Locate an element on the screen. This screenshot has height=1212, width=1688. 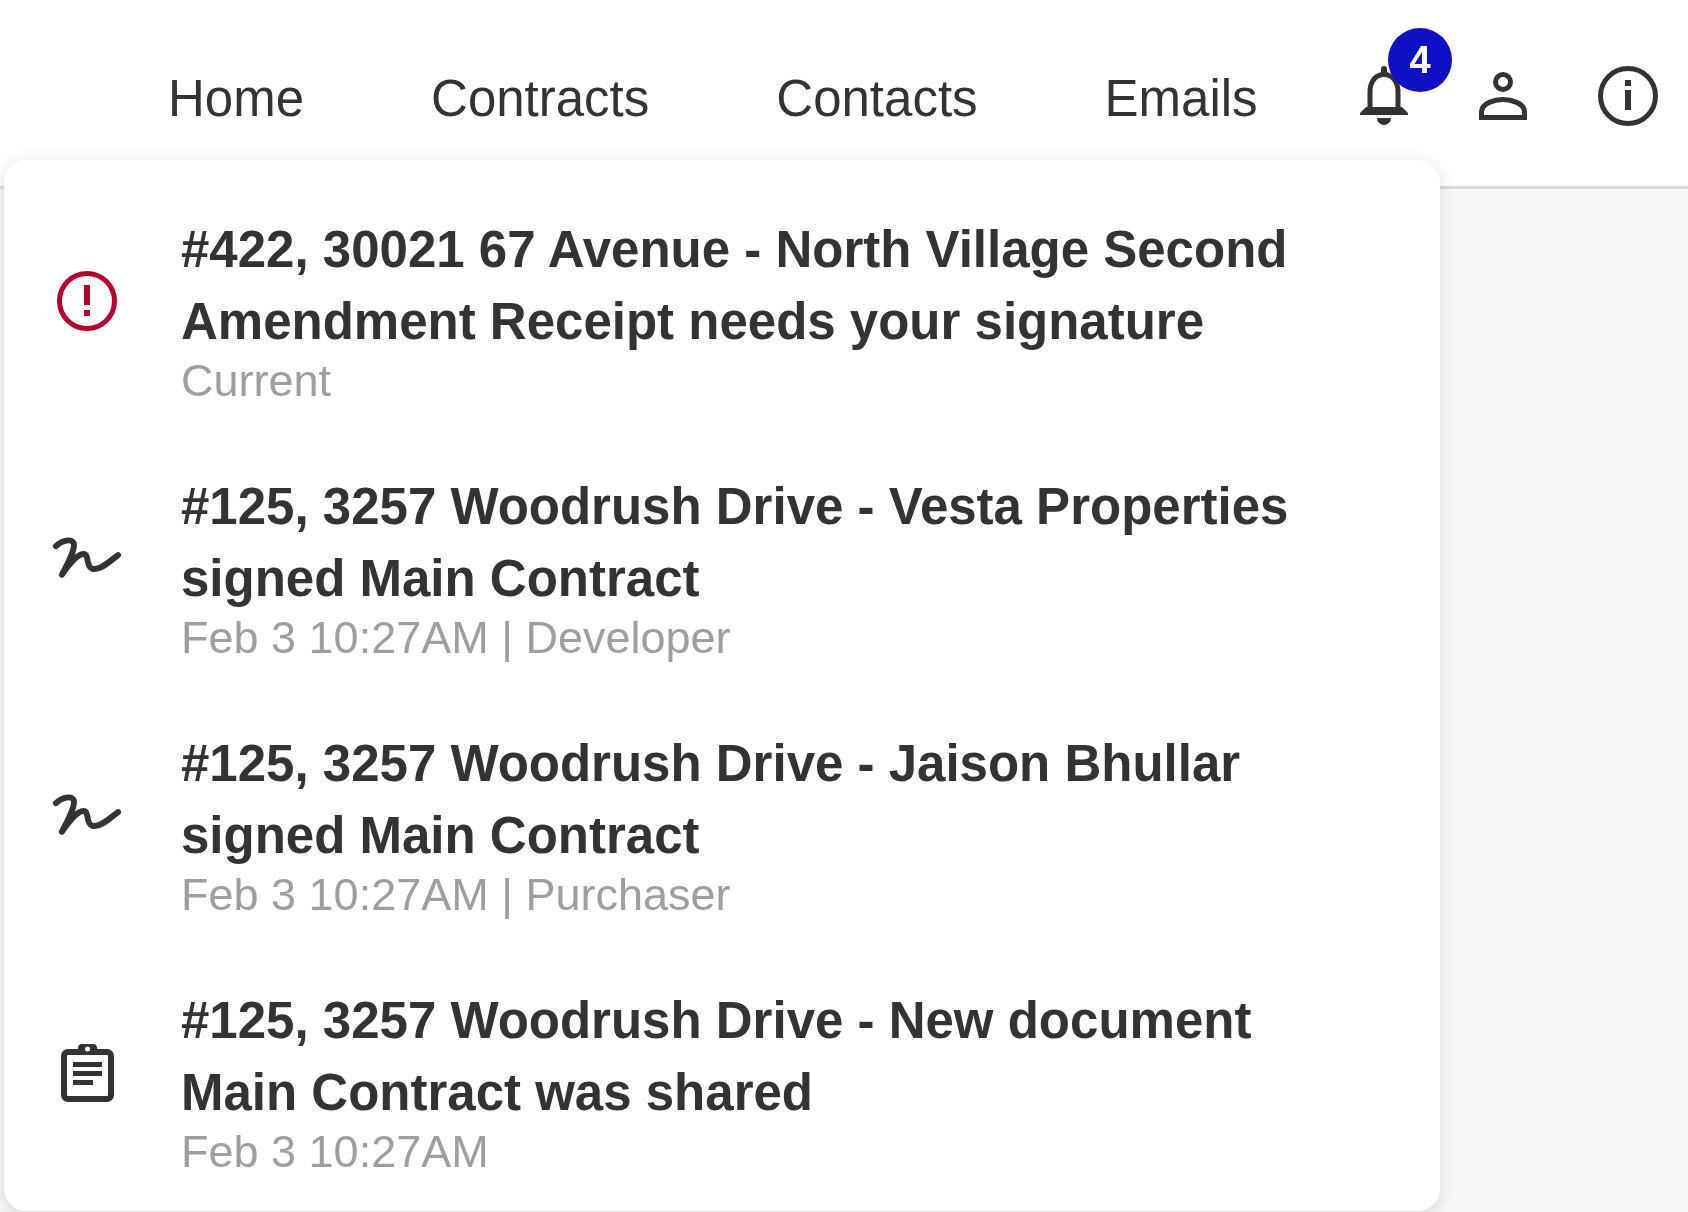
notification-meta: Feb 3 10:27AM | Developer is located at coordinates (456, 638).